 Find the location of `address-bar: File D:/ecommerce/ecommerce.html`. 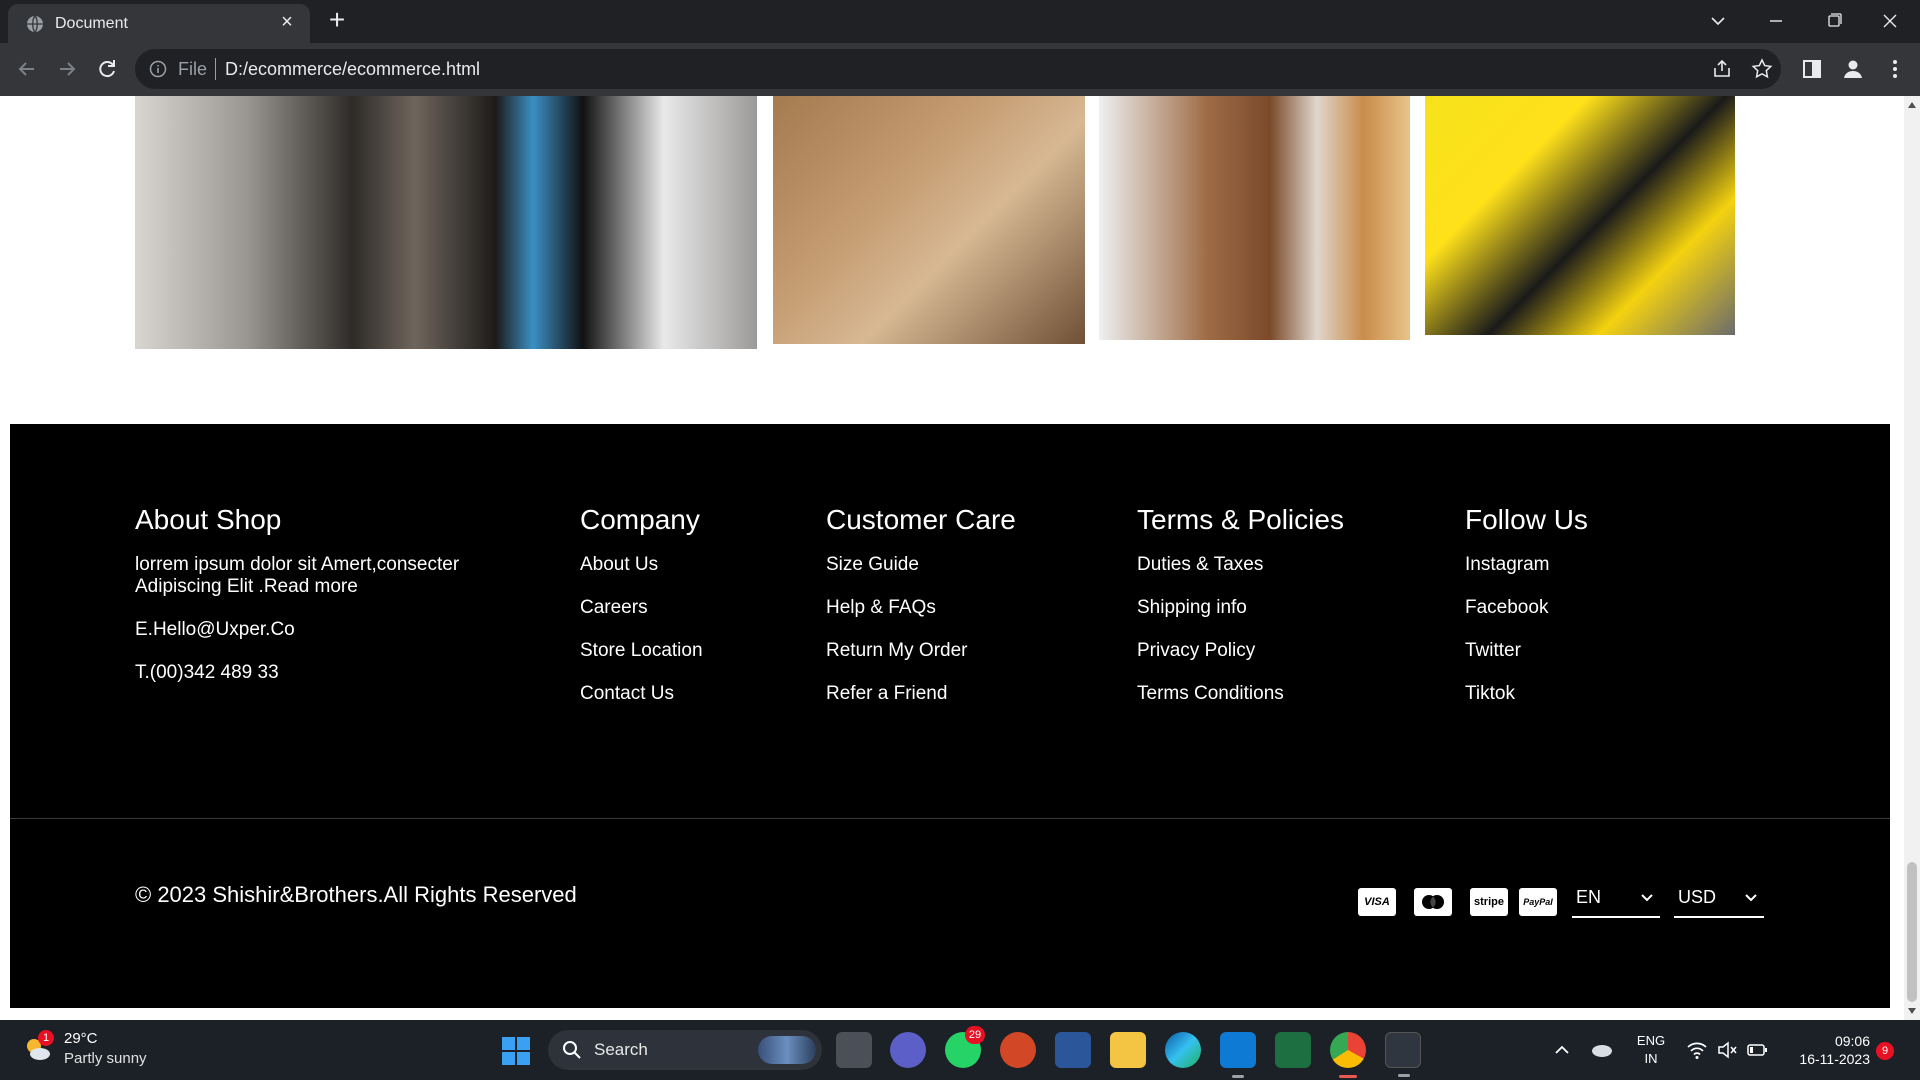

address-bar: File D:/ecommerce/ecommerce.html is located at coordinates (958, 69).